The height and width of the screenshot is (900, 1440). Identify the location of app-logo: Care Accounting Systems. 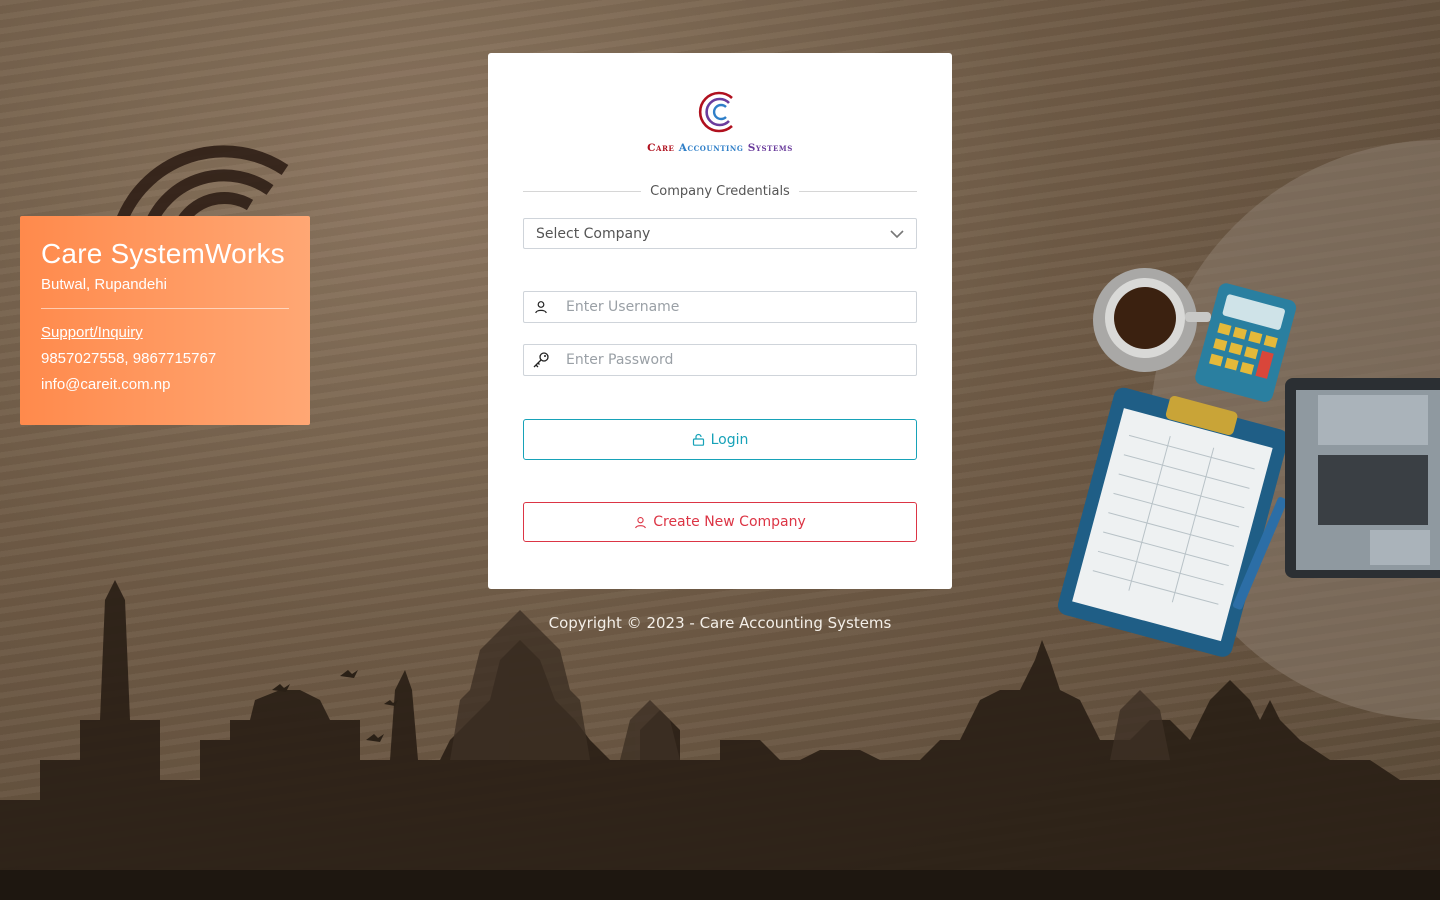
(720, 121).